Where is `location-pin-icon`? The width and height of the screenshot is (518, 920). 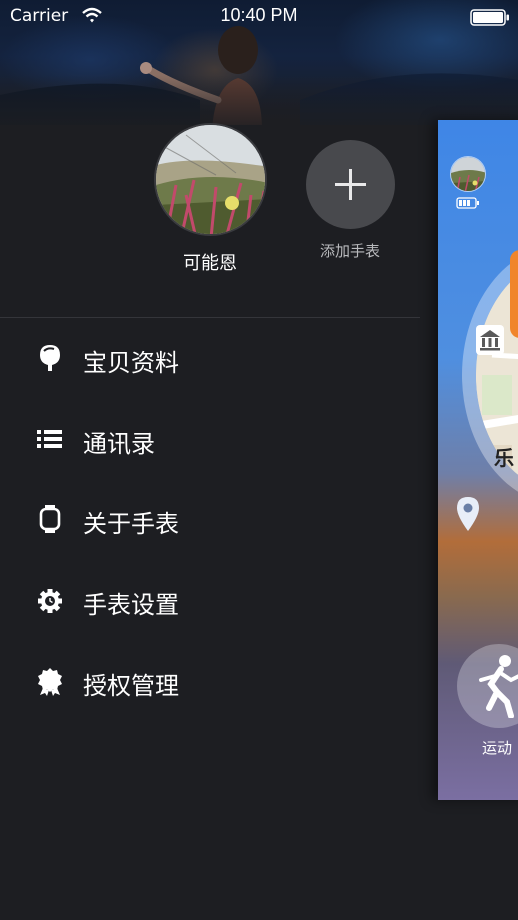
location-pin-icon is located at coordinates (468, 514).